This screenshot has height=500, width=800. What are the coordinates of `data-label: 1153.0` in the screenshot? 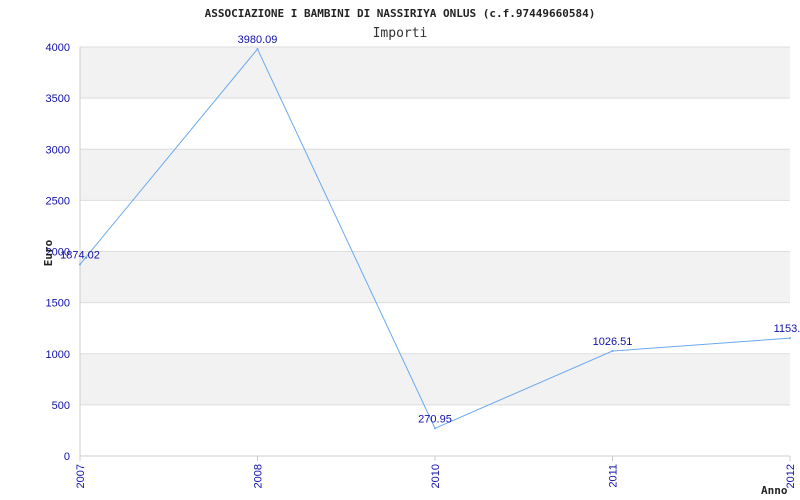 It's located at (787, 329).